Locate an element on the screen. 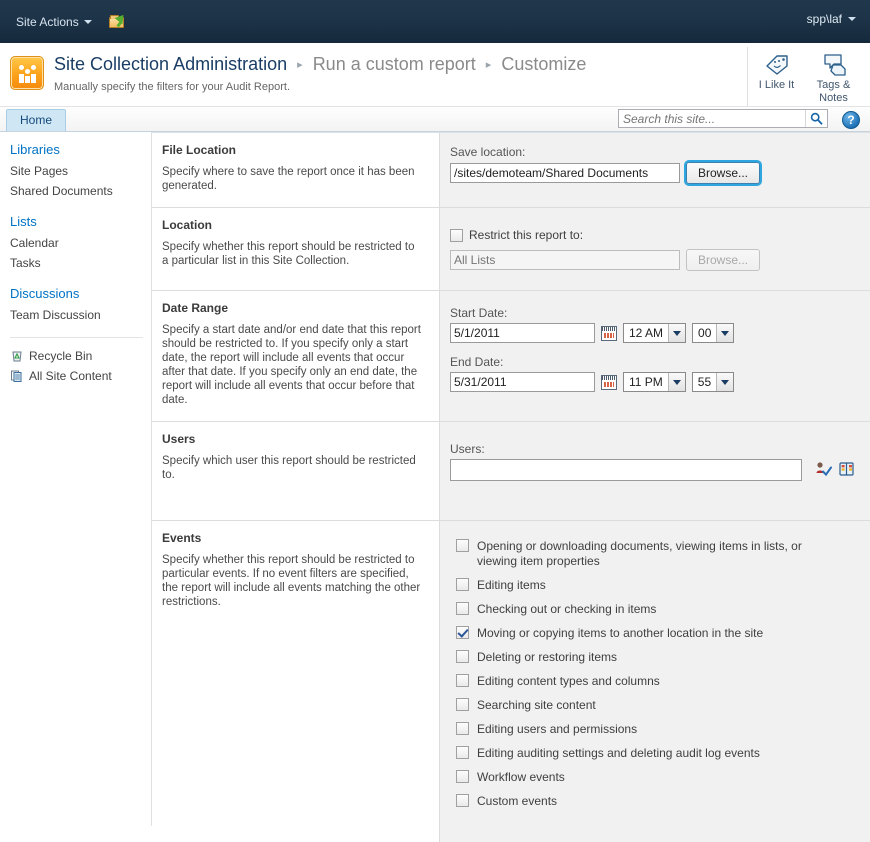 The height and width of the screenshot is (842, 870). breadcrumb-middle: Run a custom report is located at coordinates (394, 64).